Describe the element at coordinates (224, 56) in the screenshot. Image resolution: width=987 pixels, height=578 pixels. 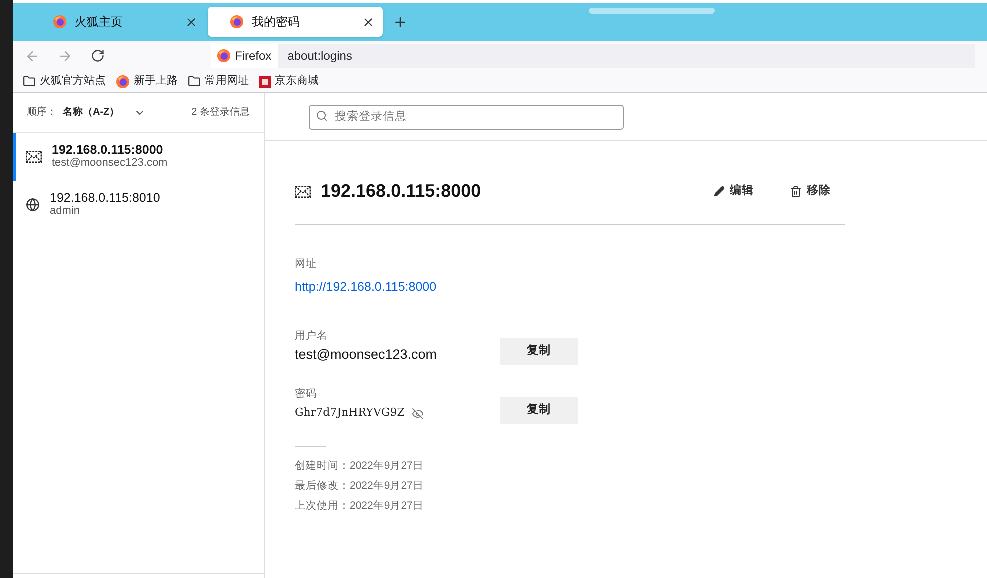
I see `firefox-logo-icon` at that location.